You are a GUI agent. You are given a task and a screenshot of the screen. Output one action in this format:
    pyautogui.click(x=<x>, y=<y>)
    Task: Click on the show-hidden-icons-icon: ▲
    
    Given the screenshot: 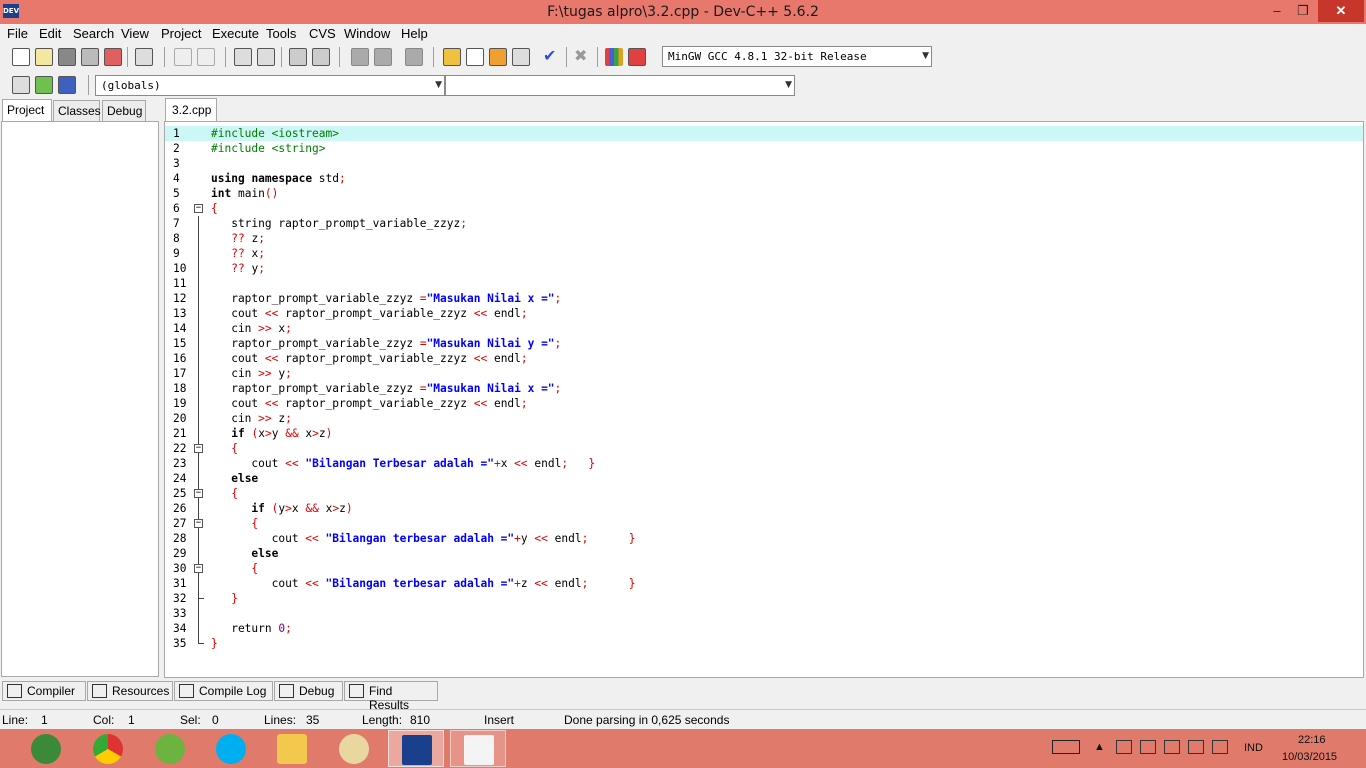 What is the action you would take?
    pyautogui.click(x=1099, y=747)
    